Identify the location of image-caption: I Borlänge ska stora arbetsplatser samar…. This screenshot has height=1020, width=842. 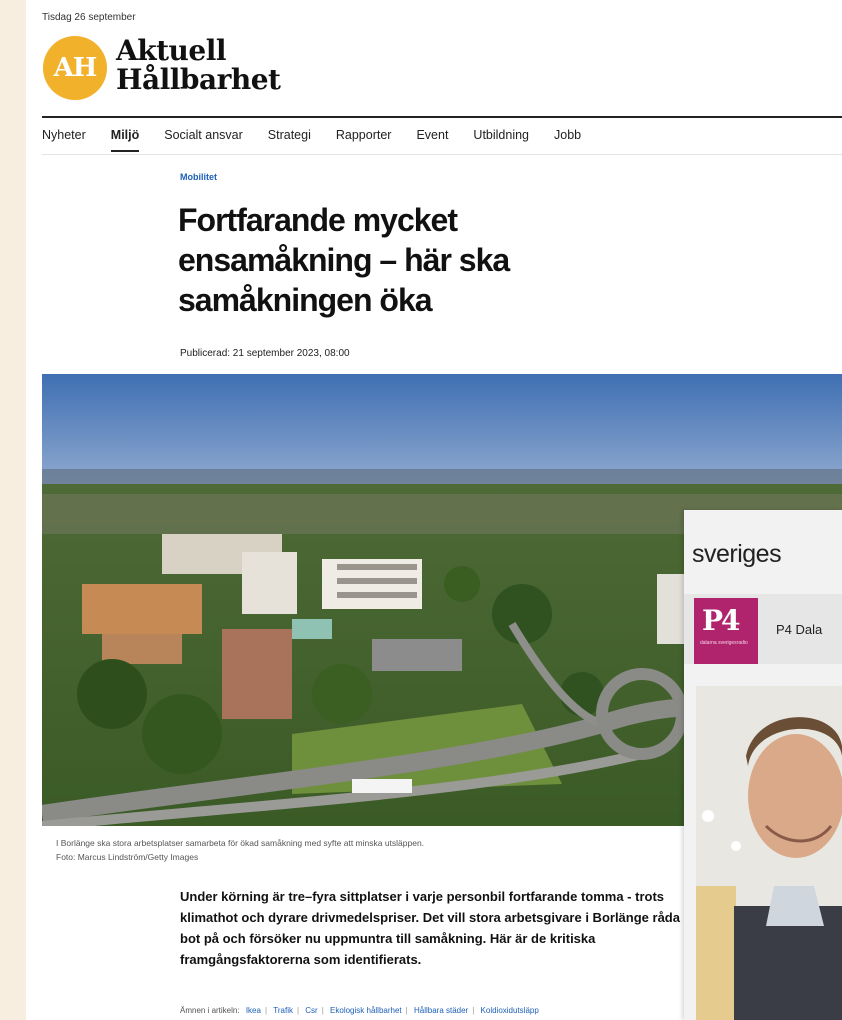
(240, 850).